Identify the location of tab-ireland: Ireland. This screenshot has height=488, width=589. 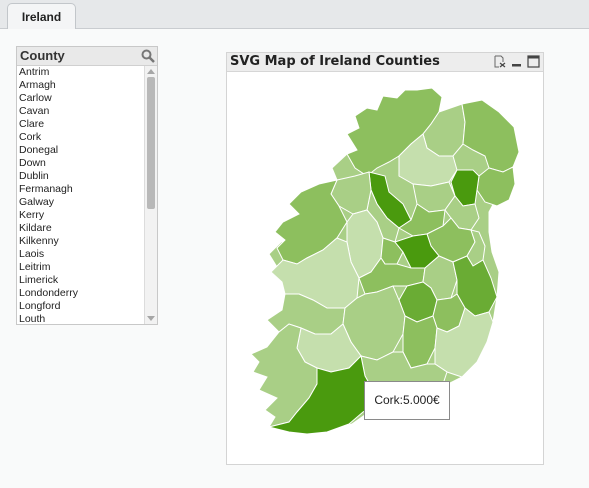
(41, 16).